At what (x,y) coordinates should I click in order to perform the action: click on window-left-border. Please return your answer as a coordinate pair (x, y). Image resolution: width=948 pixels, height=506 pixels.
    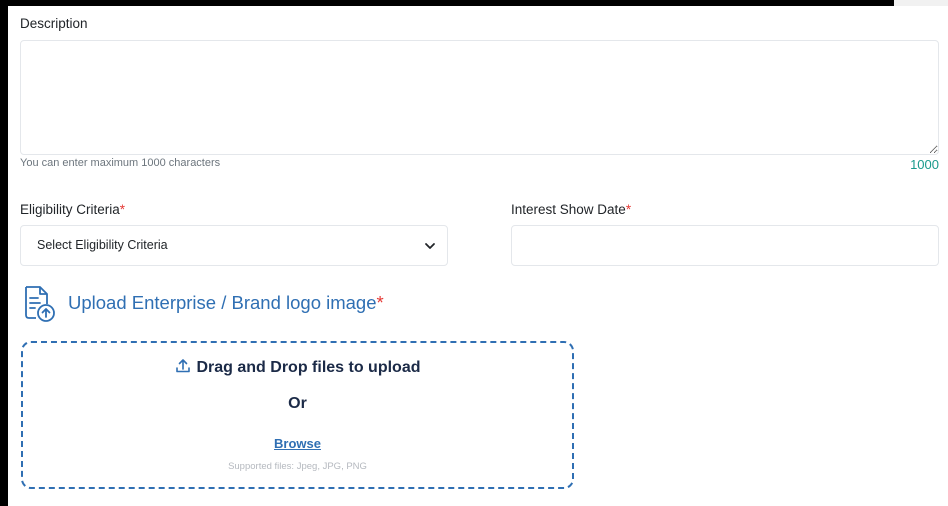
    Looking at the image, I should click on (4, 253).